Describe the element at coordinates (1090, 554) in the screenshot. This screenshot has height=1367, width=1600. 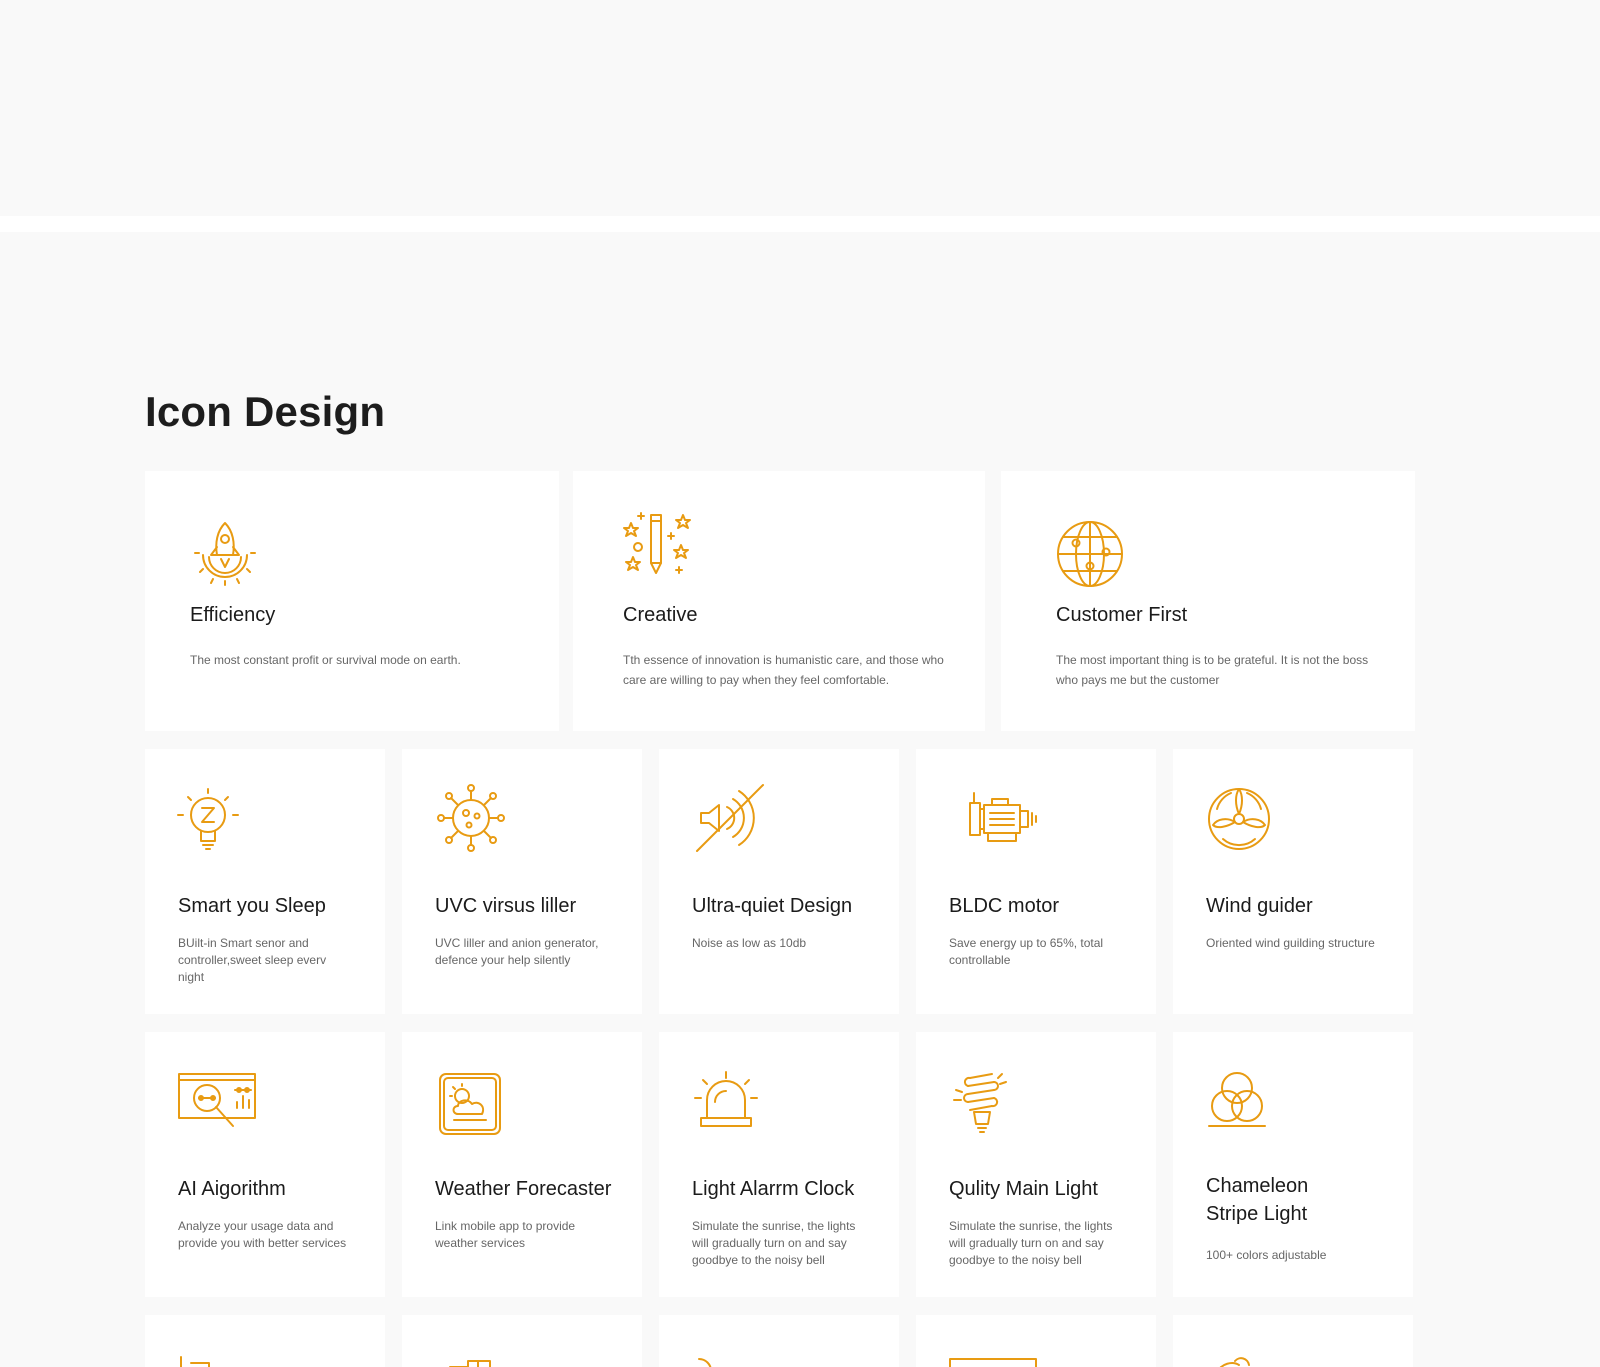
I see `globe-icon` at that location.